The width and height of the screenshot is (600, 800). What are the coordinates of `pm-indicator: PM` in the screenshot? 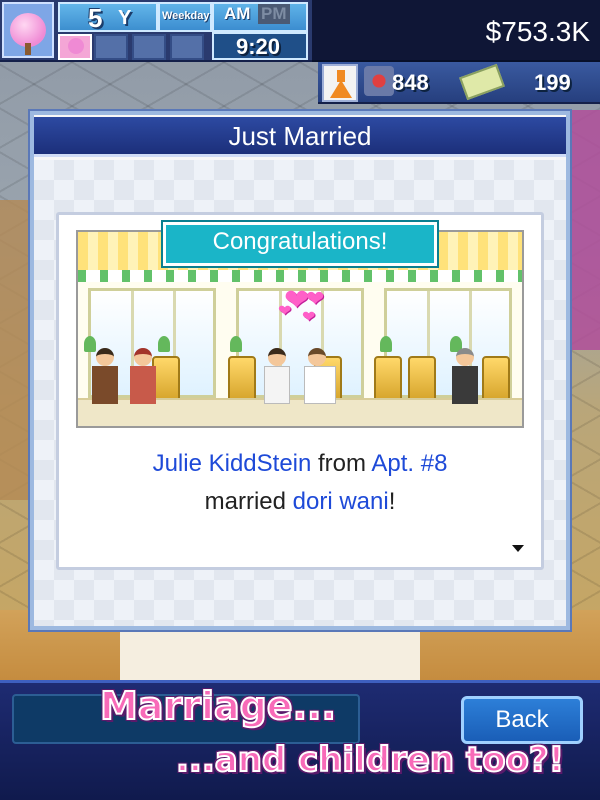 It's located at (274, 14).